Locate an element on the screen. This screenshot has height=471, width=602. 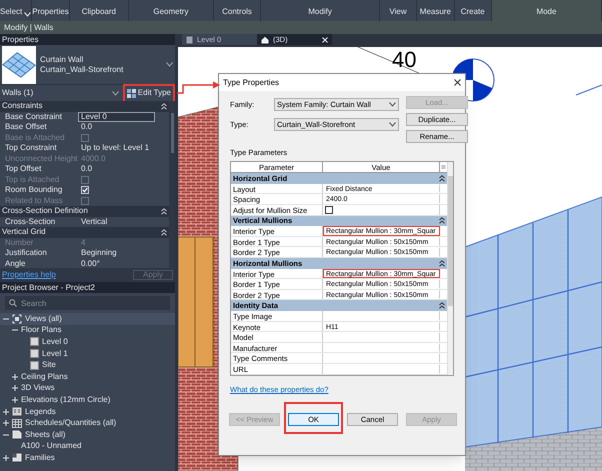
property-label: Cross-Section is located at coordinates (30, 221).